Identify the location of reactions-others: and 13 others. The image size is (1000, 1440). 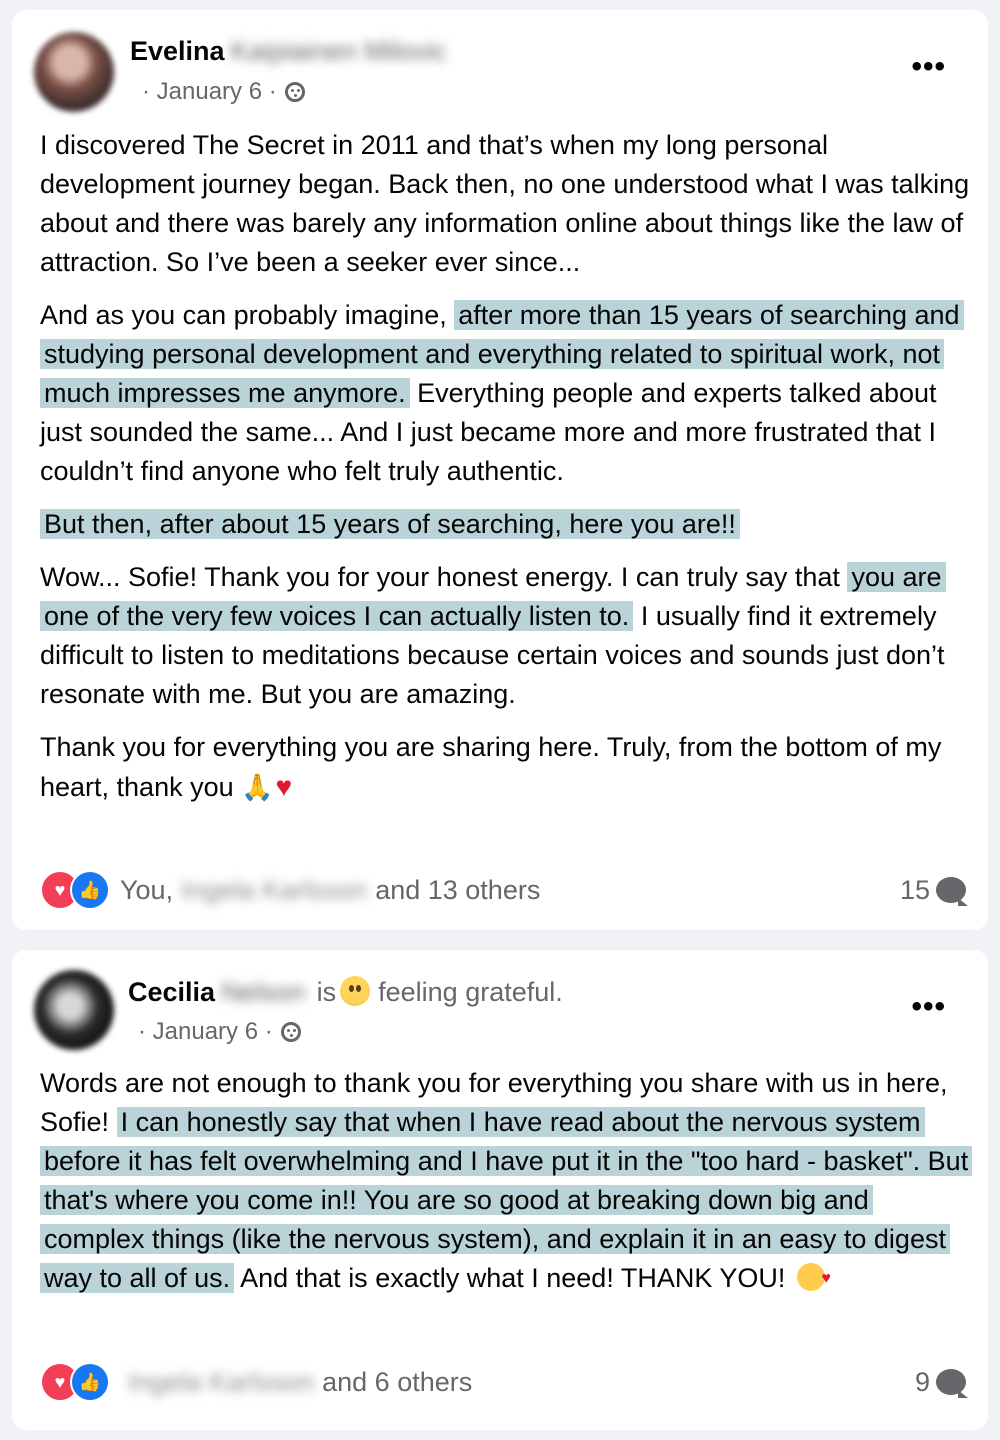
(457, 890).